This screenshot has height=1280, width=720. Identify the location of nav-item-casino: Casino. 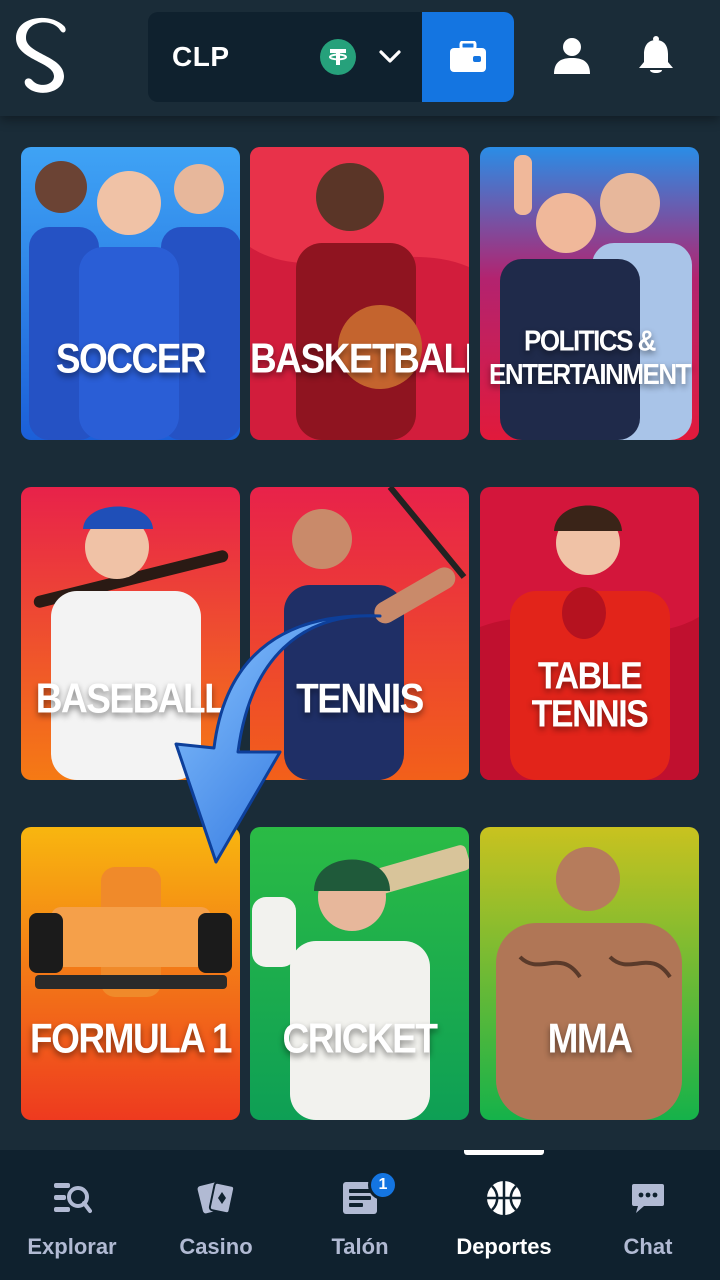
(216, 1215).